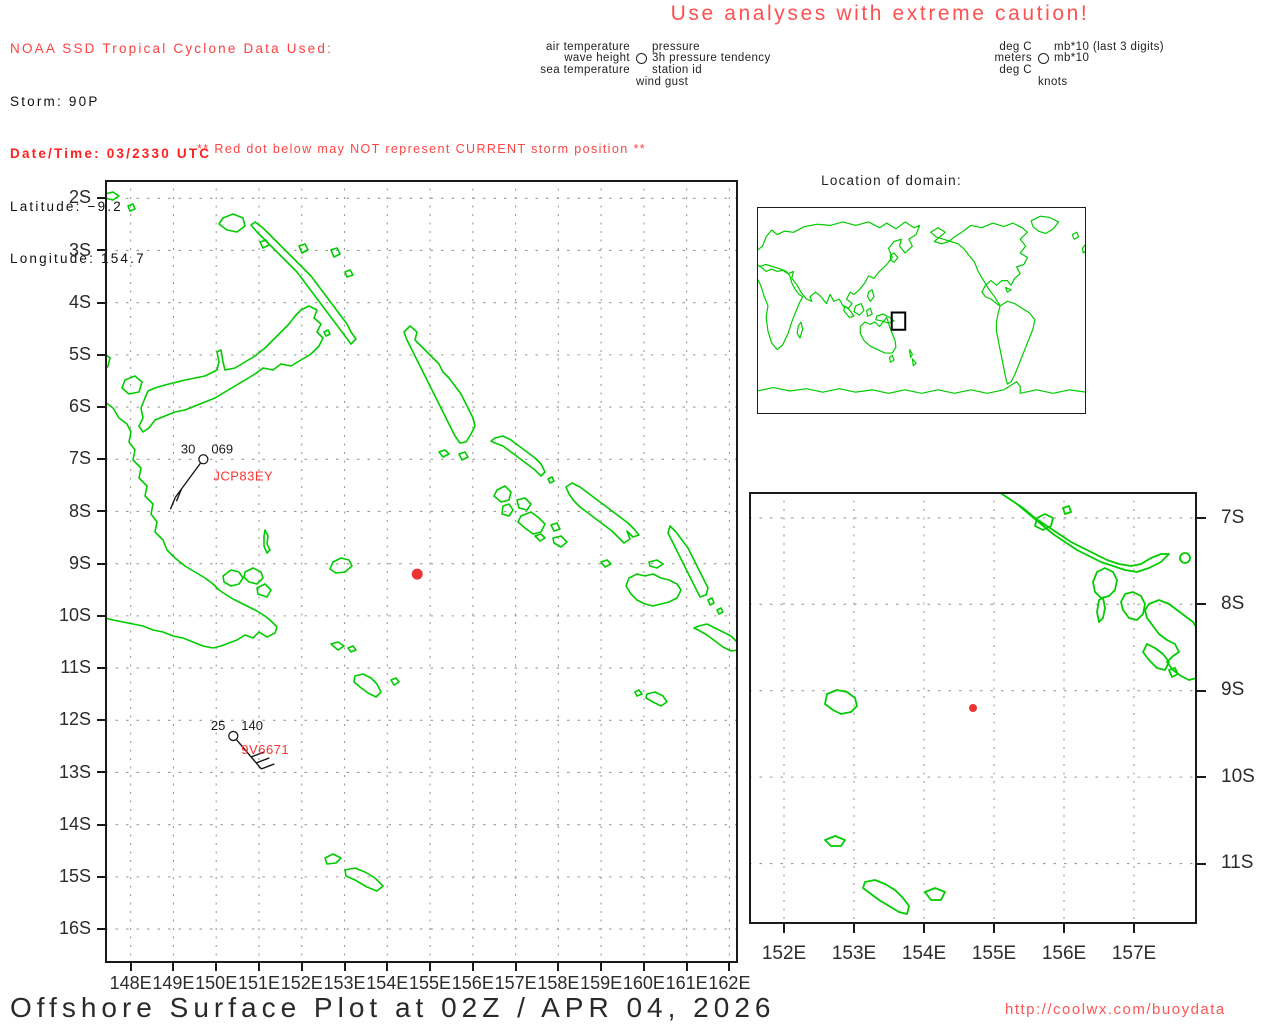 The width and height of the screenshot is (1280, 1024). I want to click on lat-tick-label: 9S, so click(1233, 690).